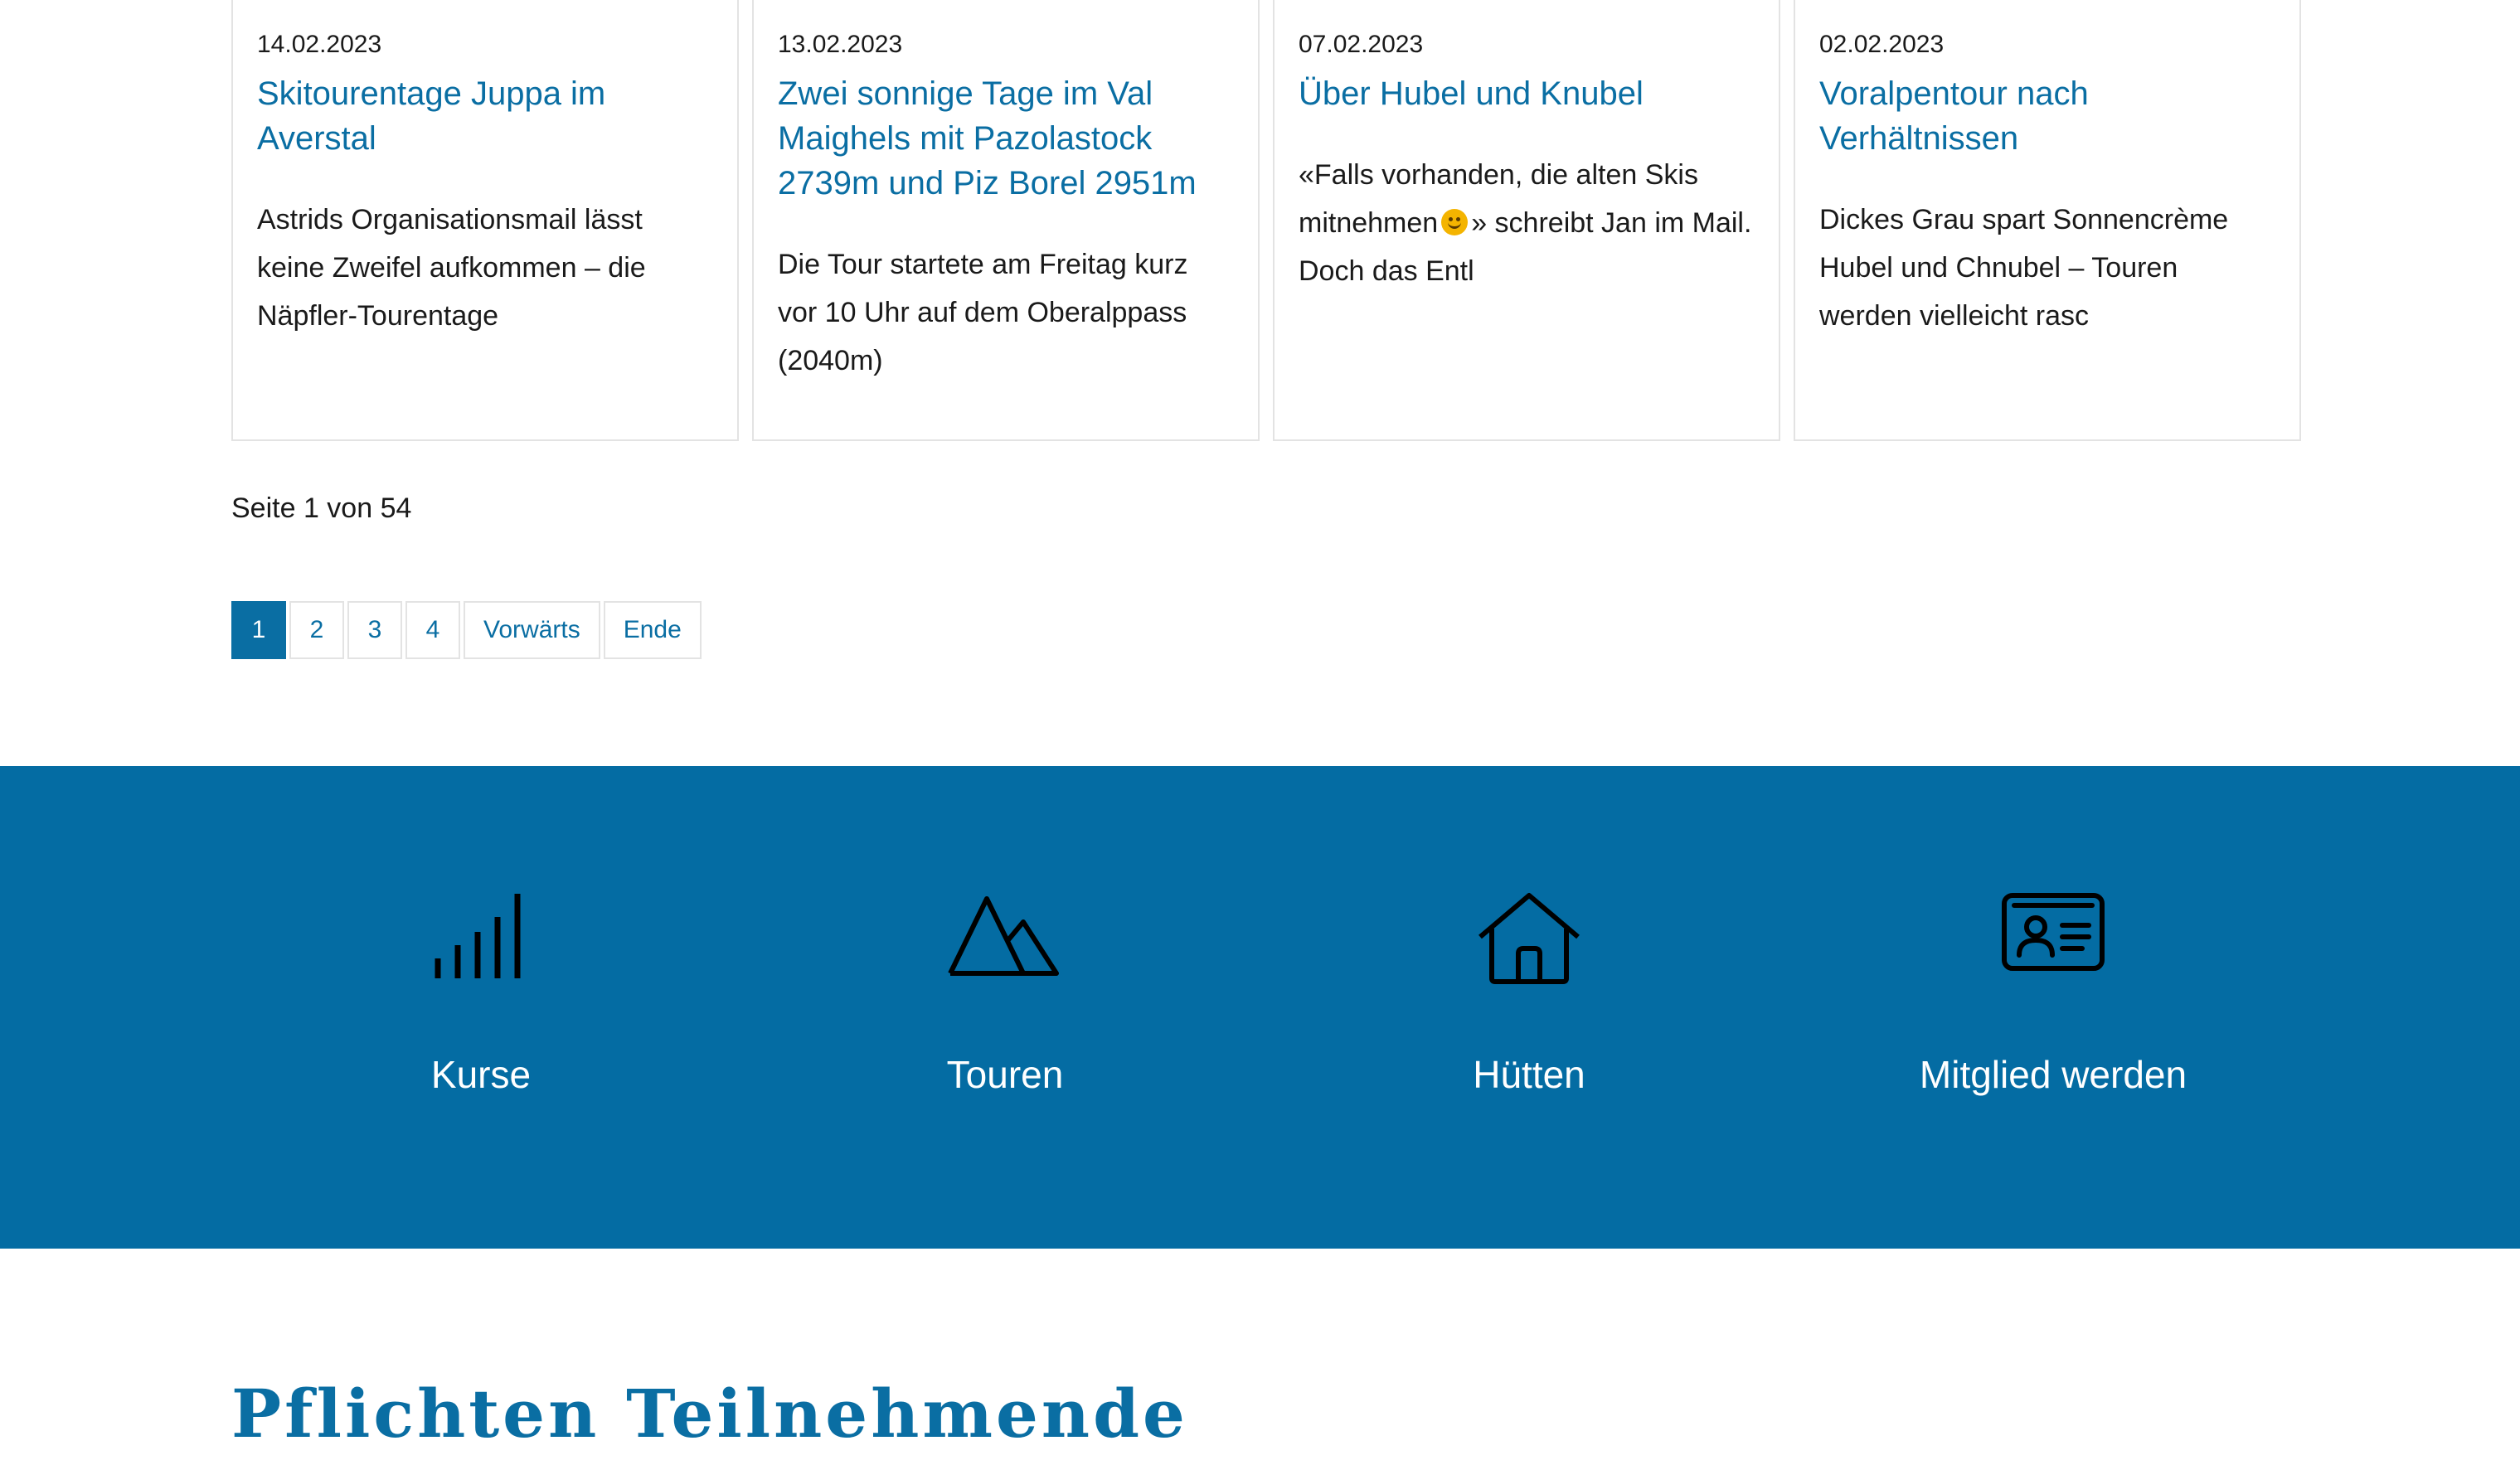 The width and height of the screenshot is (2520, 1465). I want to click on pagination: 1 2 3 4 Vorwärts Ende, so click(468, 630).